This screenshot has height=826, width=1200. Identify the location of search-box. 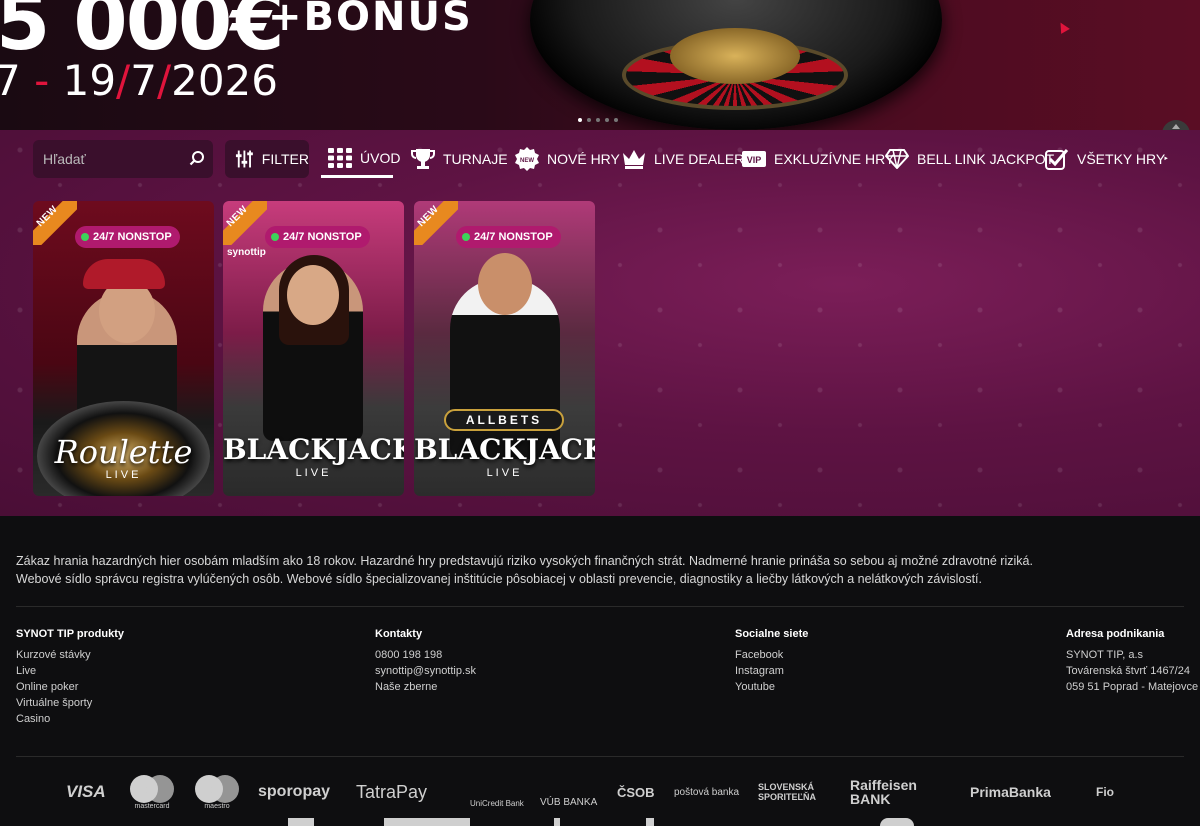
(123, 159).